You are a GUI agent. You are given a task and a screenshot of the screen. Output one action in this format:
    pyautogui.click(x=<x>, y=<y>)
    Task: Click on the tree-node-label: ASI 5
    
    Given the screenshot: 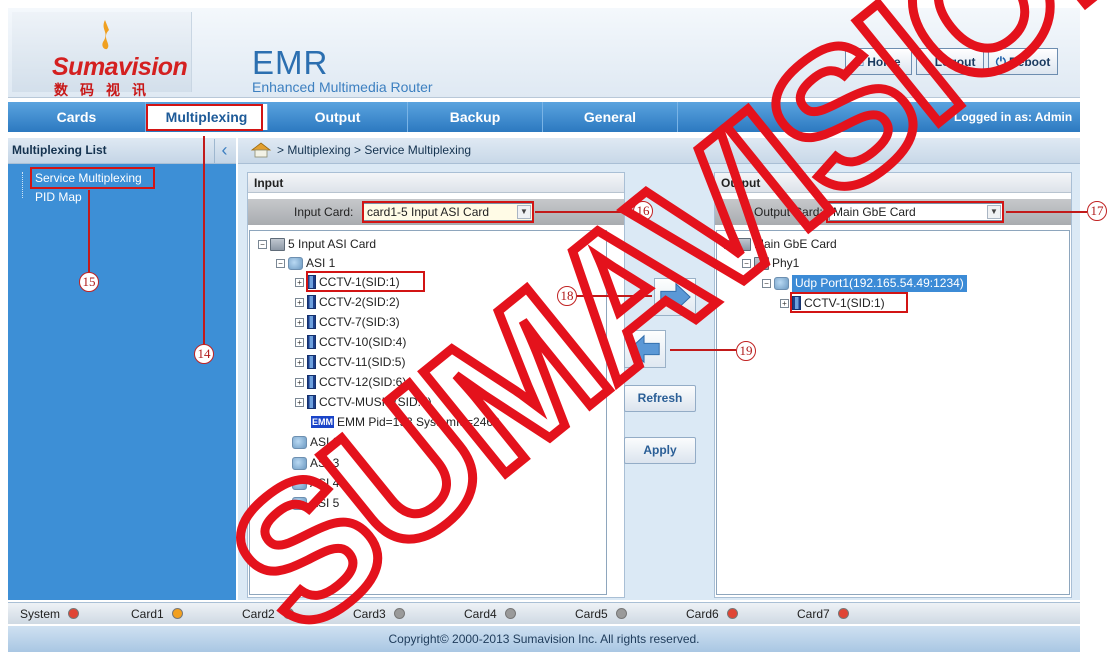 What is the action you would take?
    pyautogui.click(x=325, y=503)
    